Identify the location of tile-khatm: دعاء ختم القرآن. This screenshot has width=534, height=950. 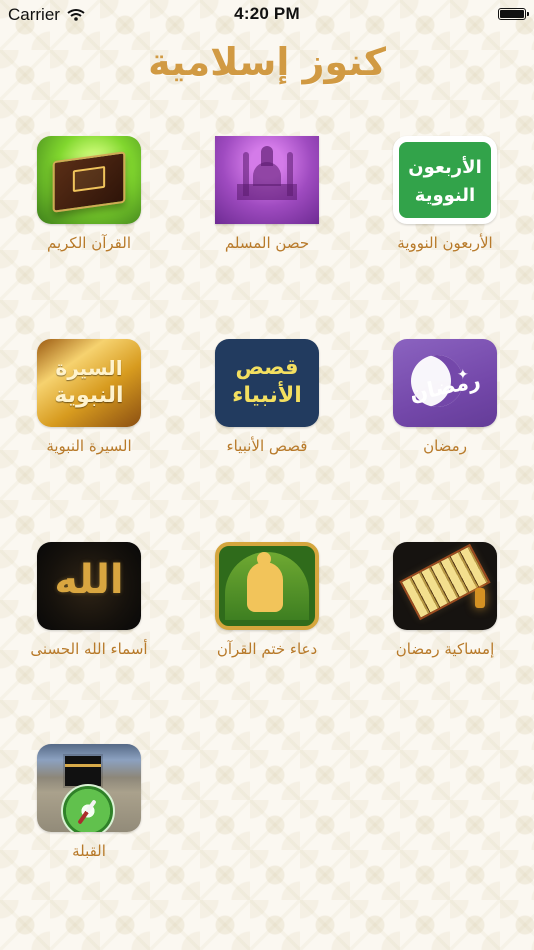
(267, 607).